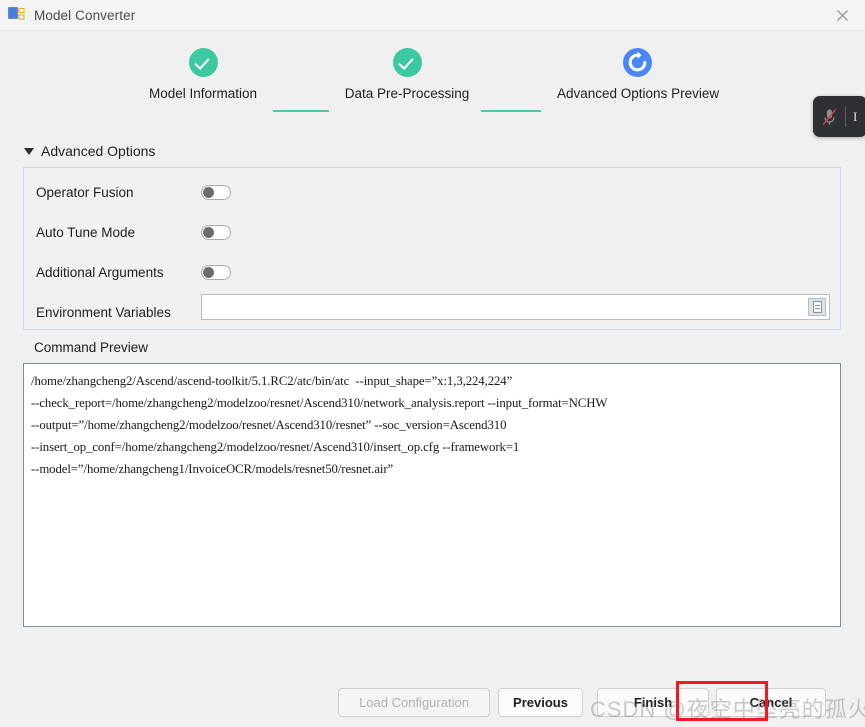  I want to click on previous-button: Previous, so click(540, 702).